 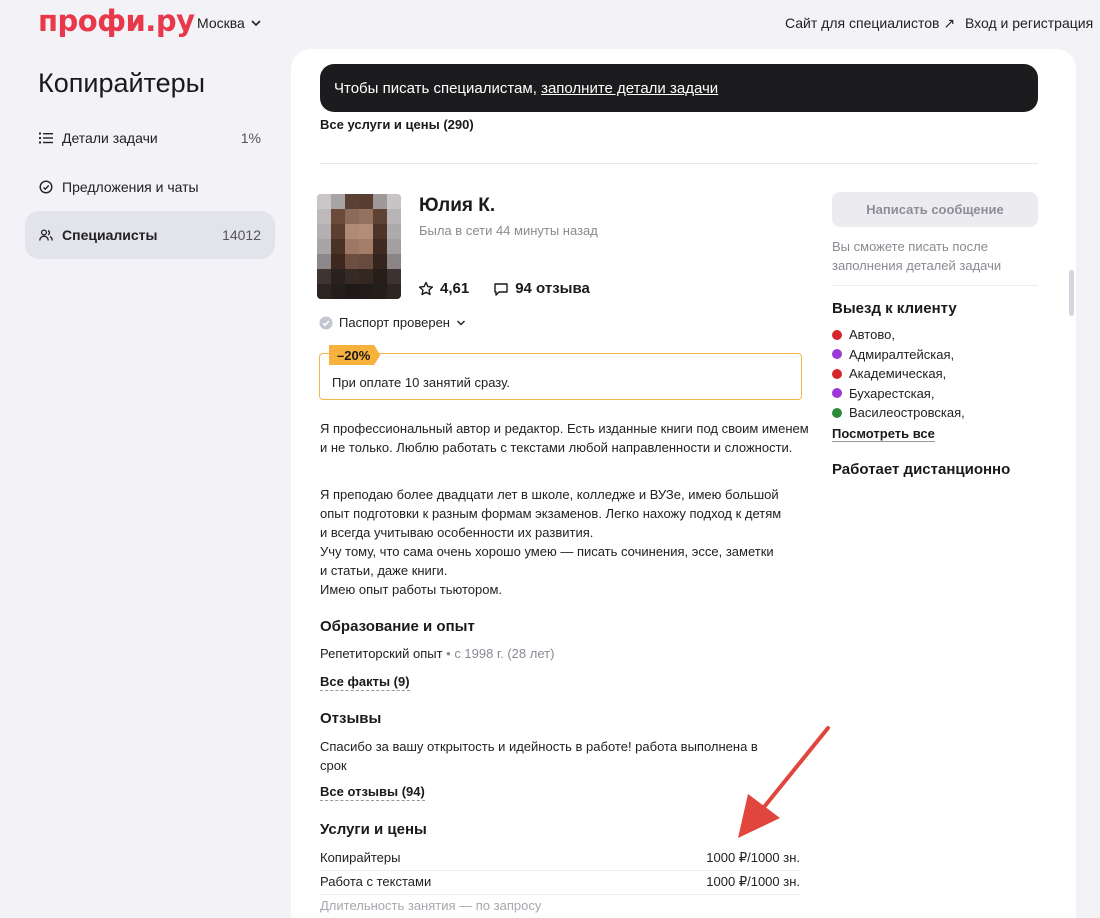 What do you see at coordinates (250, 138) in the screenshot?
I see `task-progress: 1%` at bounding box center [250, 138].